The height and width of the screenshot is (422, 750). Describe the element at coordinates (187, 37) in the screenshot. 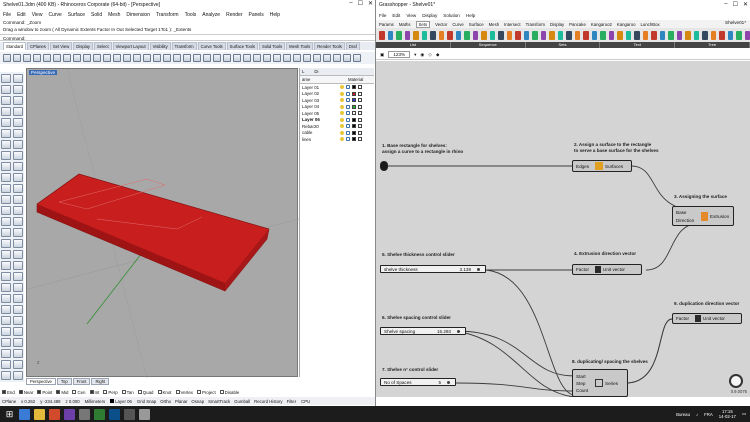

I see `command-prompt: Command:` at that location.